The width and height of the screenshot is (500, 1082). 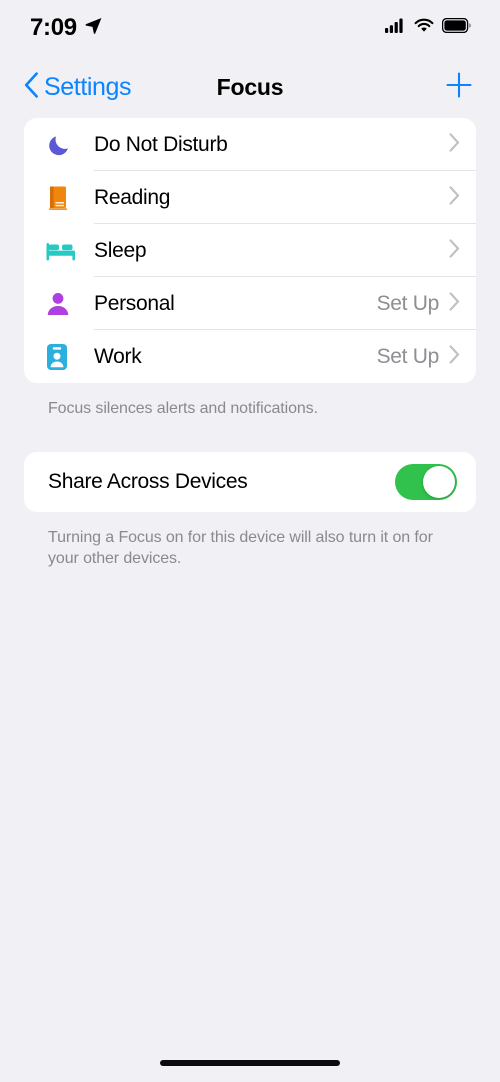 What do you see at coordinates (161, 144) in the screenshot?
I see `focus-row-label: Do Not Disturb` at bounding box center [161, 144].